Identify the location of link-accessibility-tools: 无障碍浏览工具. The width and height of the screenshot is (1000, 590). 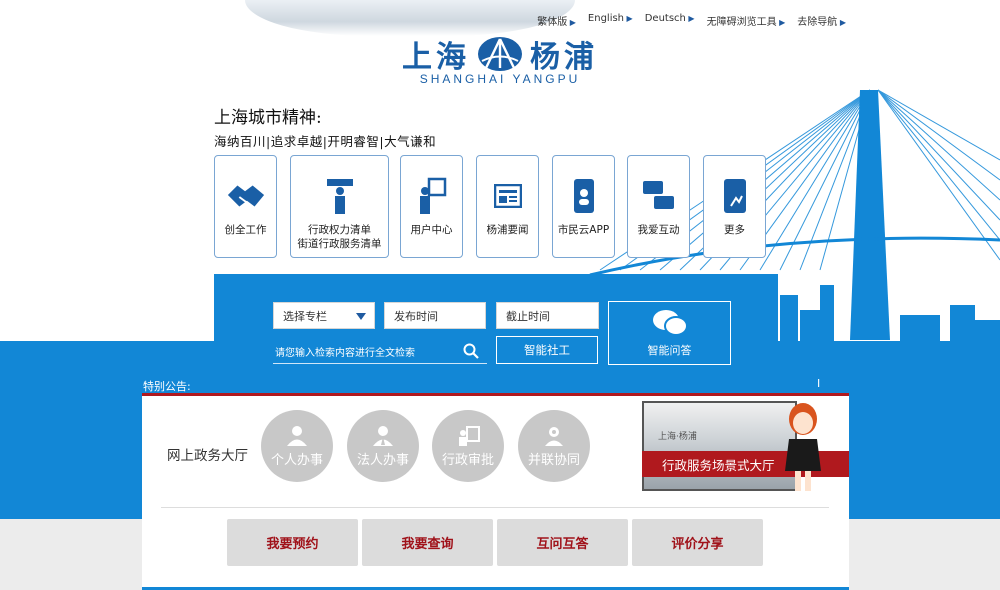
(746, 20).